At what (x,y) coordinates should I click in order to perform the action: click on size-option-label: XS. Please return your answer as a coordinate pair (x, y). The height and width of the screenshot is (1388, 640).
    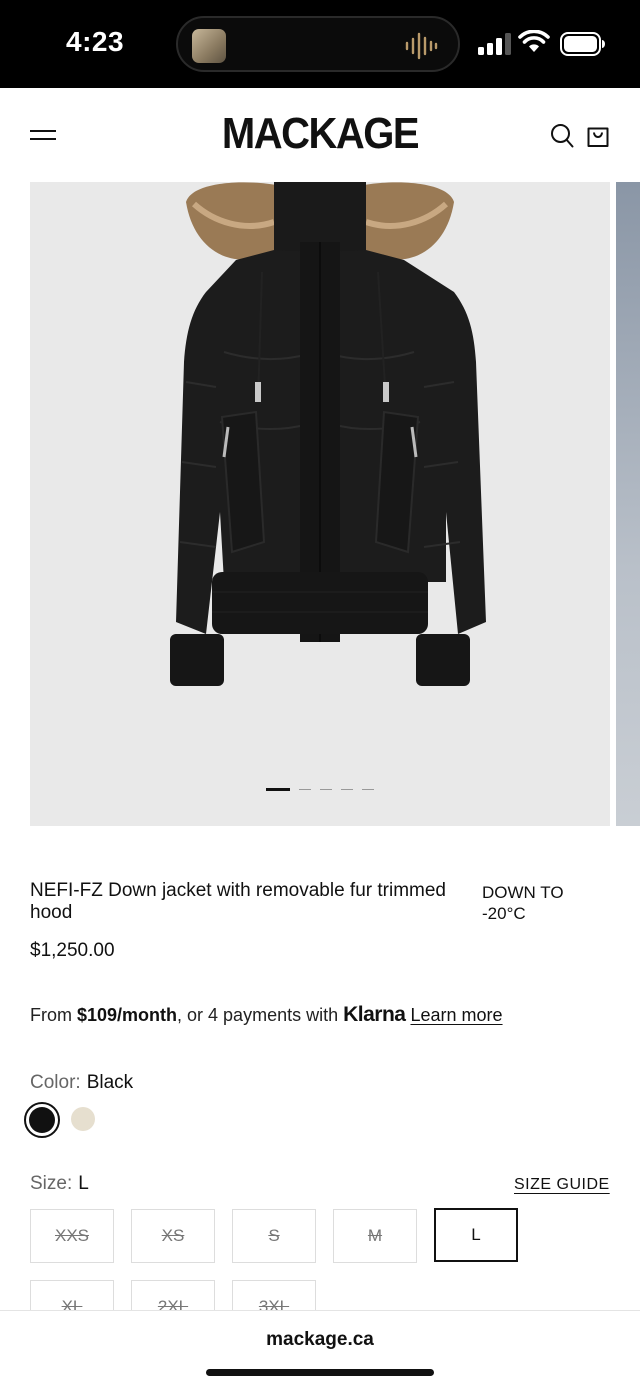
    Looking at the image, I should click on (173, 1235).